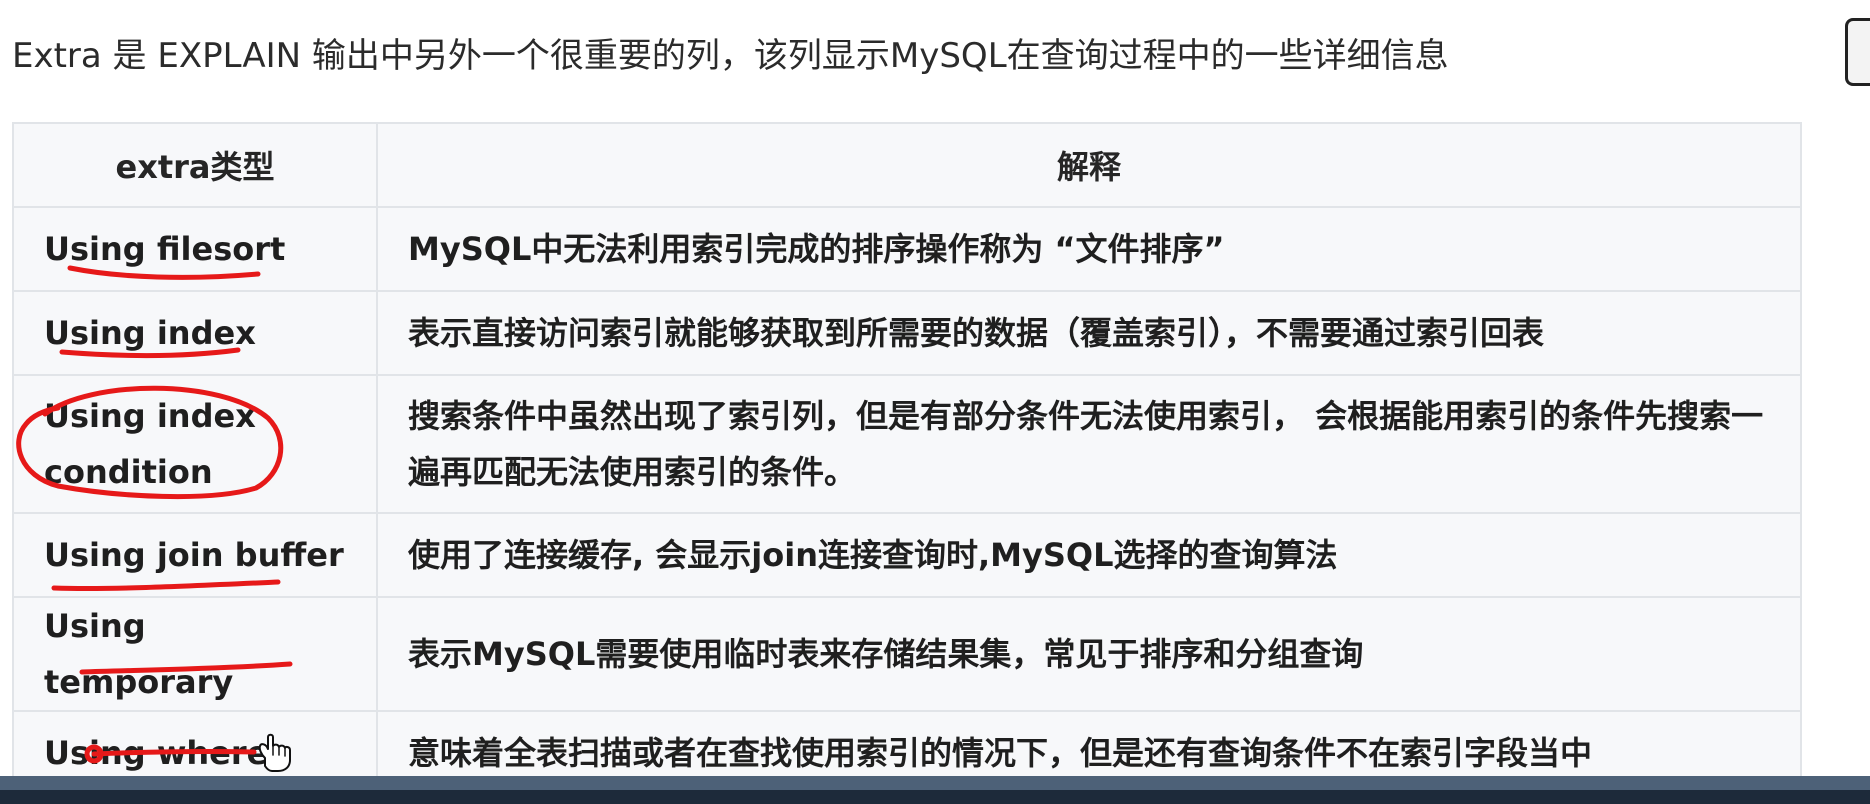 This screenshot has height=804, width=1870. I want to click on extra-type-cell: Using filesort, so click(195, 249).